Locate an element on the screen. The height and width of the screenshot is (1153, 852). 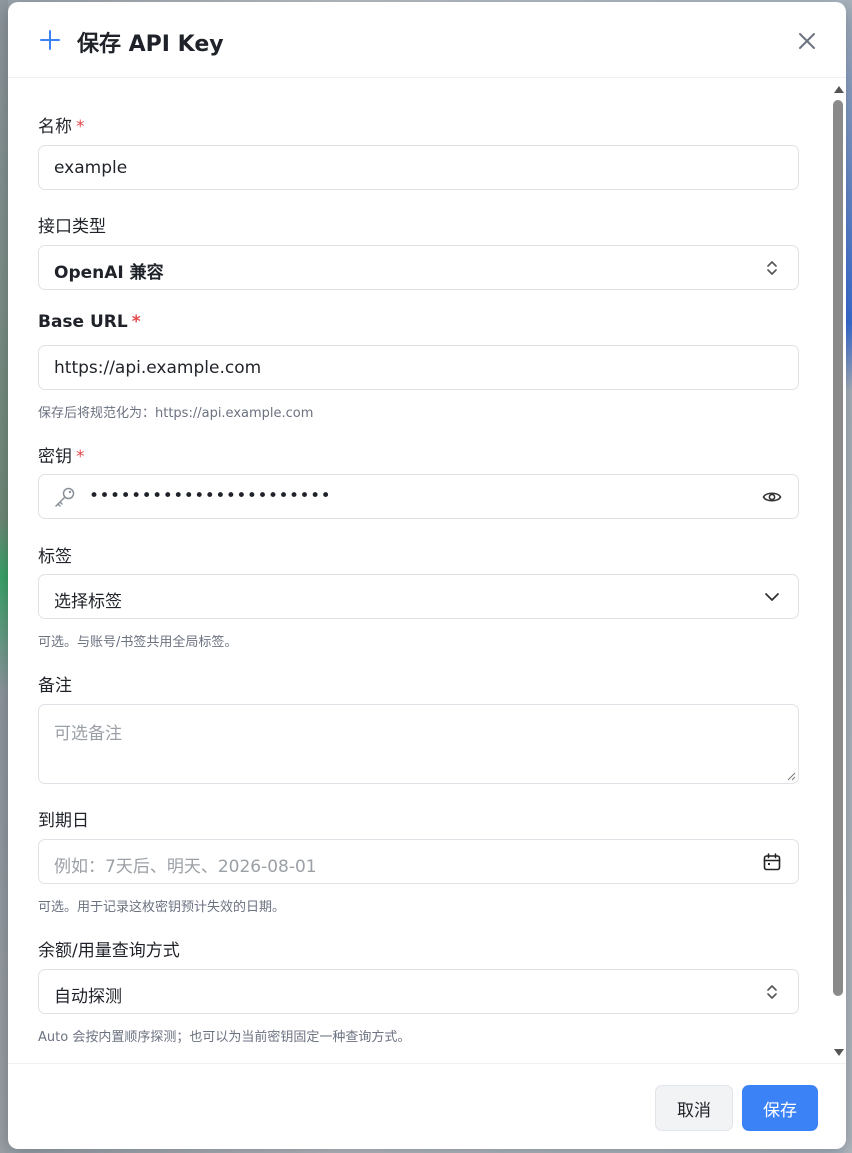
quota-hint: Auto 会按内置顺序探测；也可以为当前密钥固定一种查询方式。 is located at coordinates (224, 1037).